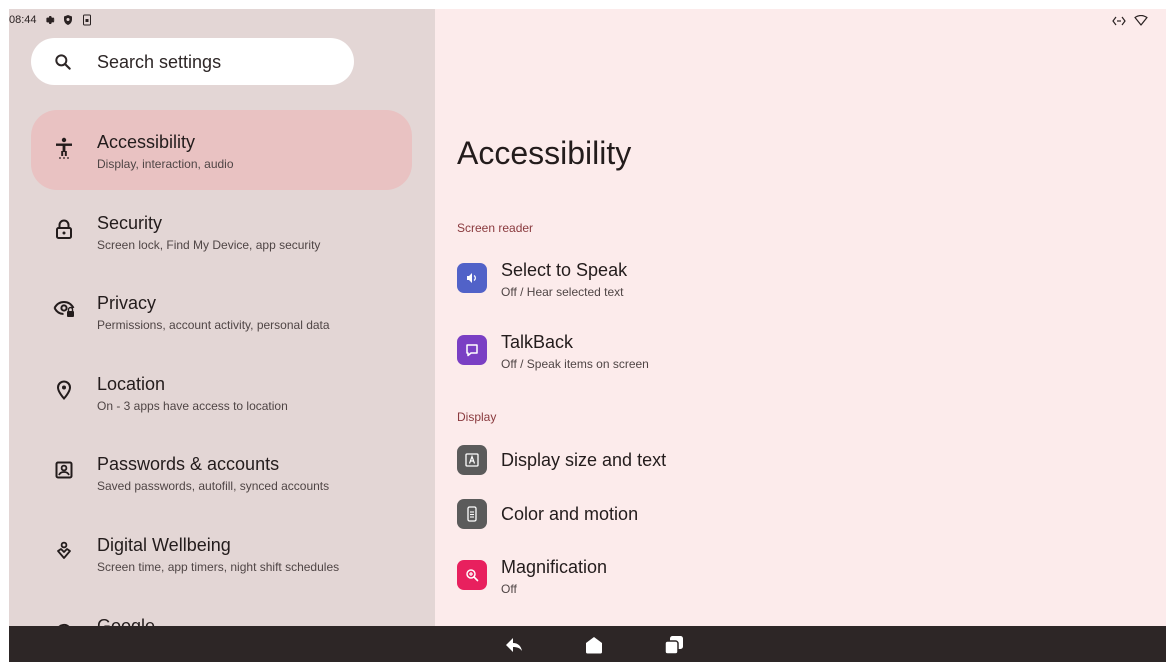 This screenshot has width=1166, height=662. What do you see at coordinates (472, 514) in the screenshot?
I see `color-motion-icon` at bounding box center [472, 514].